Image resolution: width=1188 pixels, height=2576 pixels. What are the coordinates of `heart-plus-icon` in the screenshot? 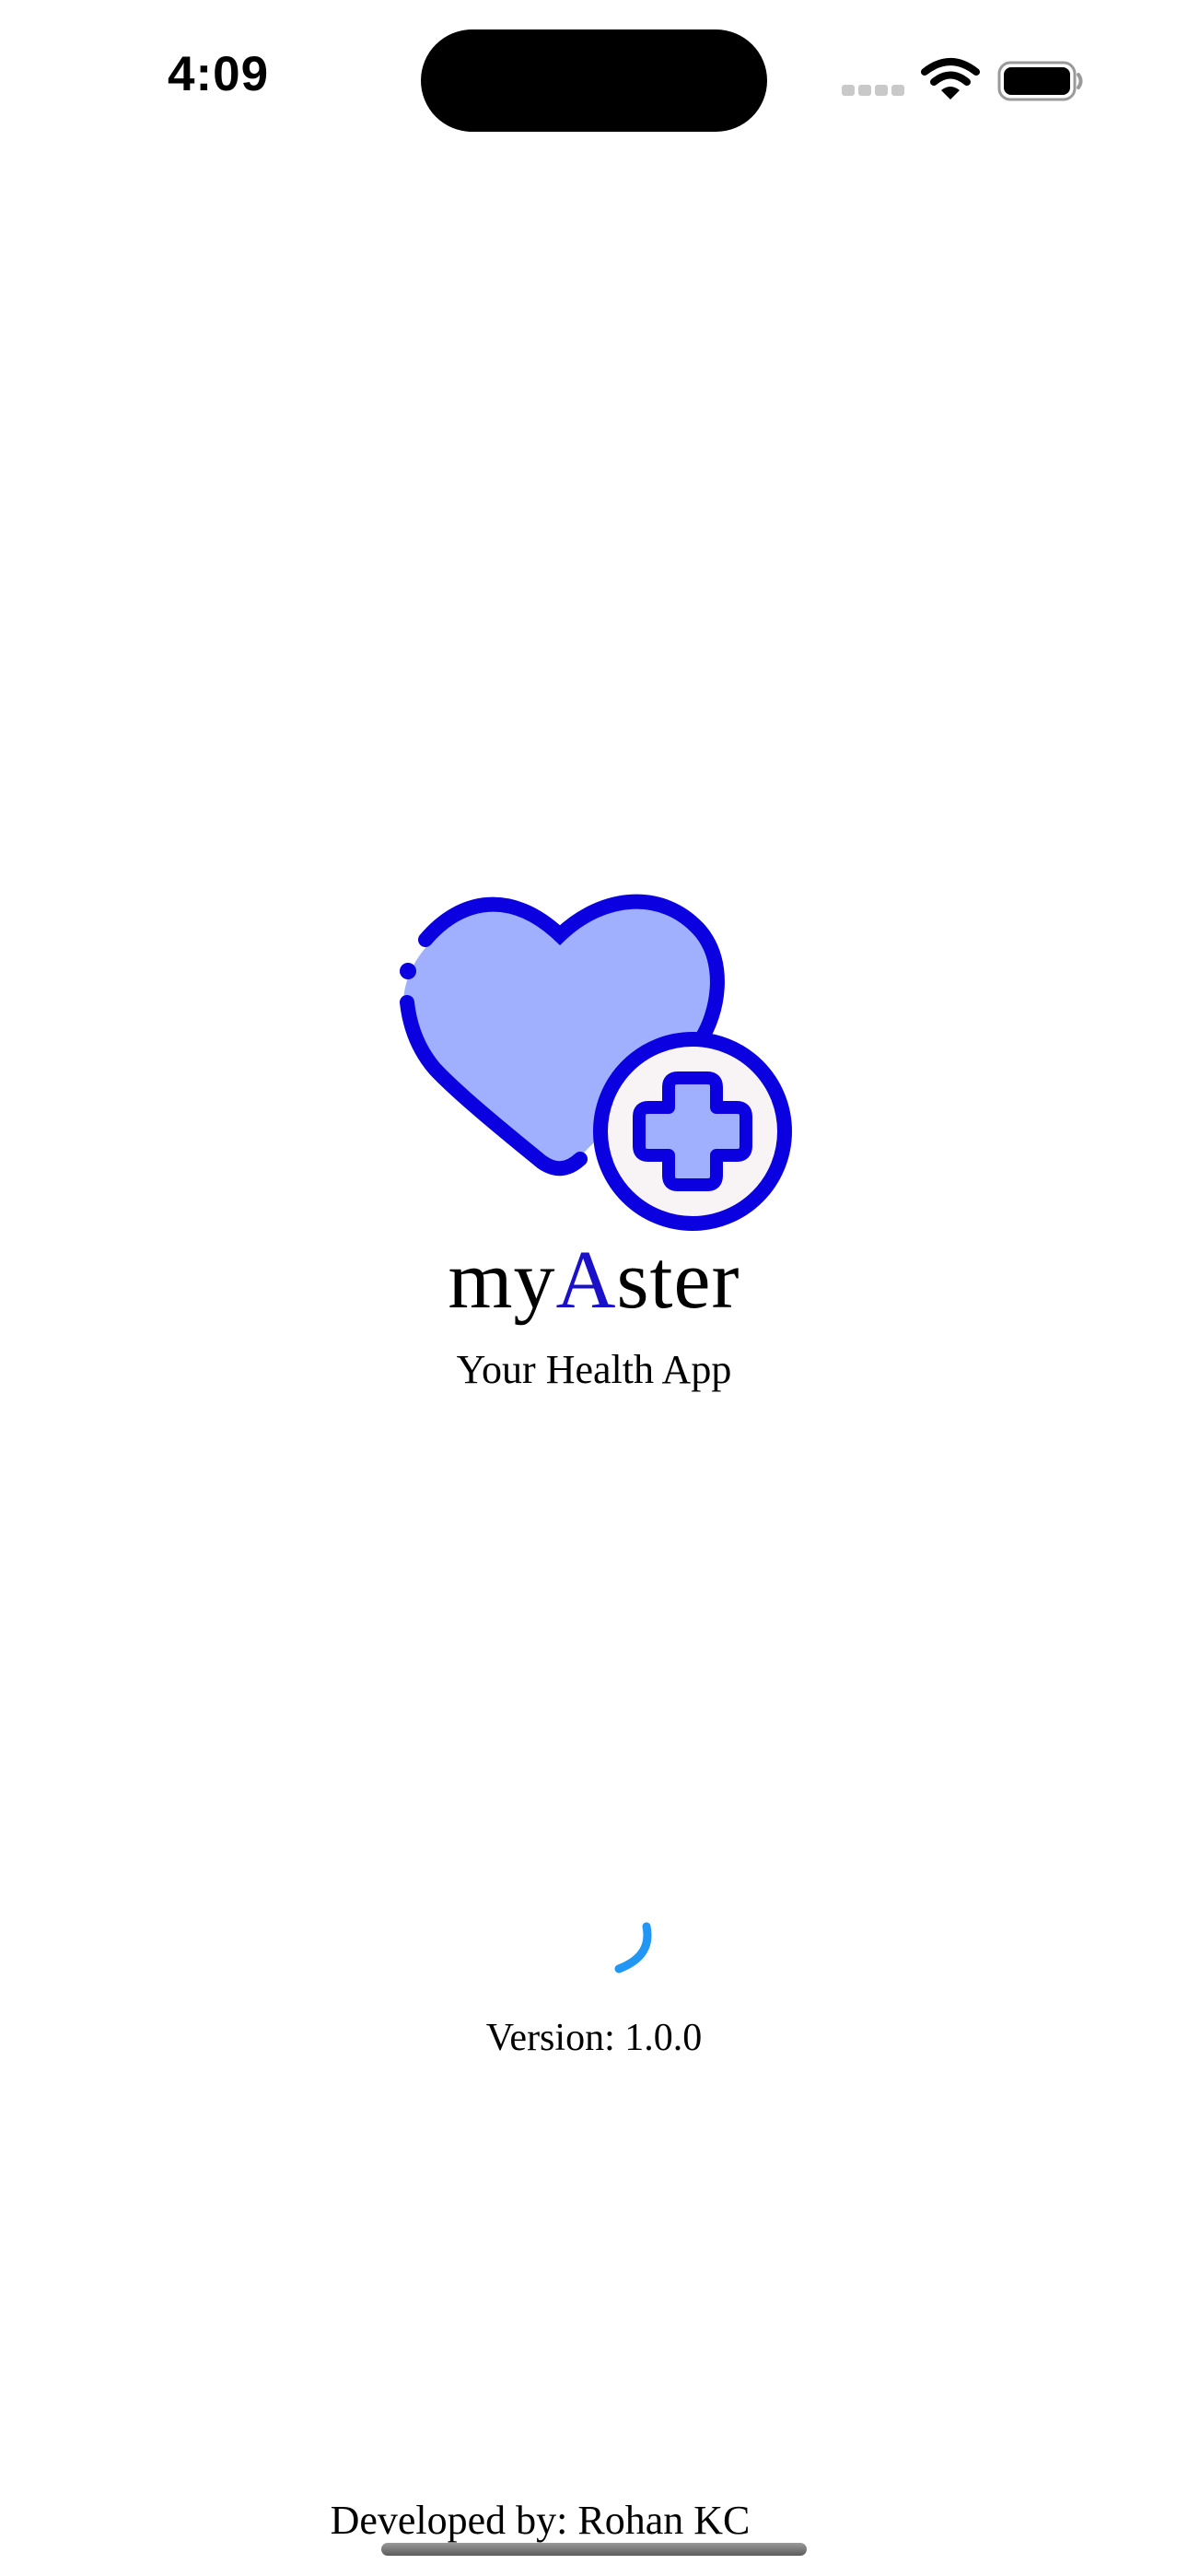 It's located at (596, 1062).